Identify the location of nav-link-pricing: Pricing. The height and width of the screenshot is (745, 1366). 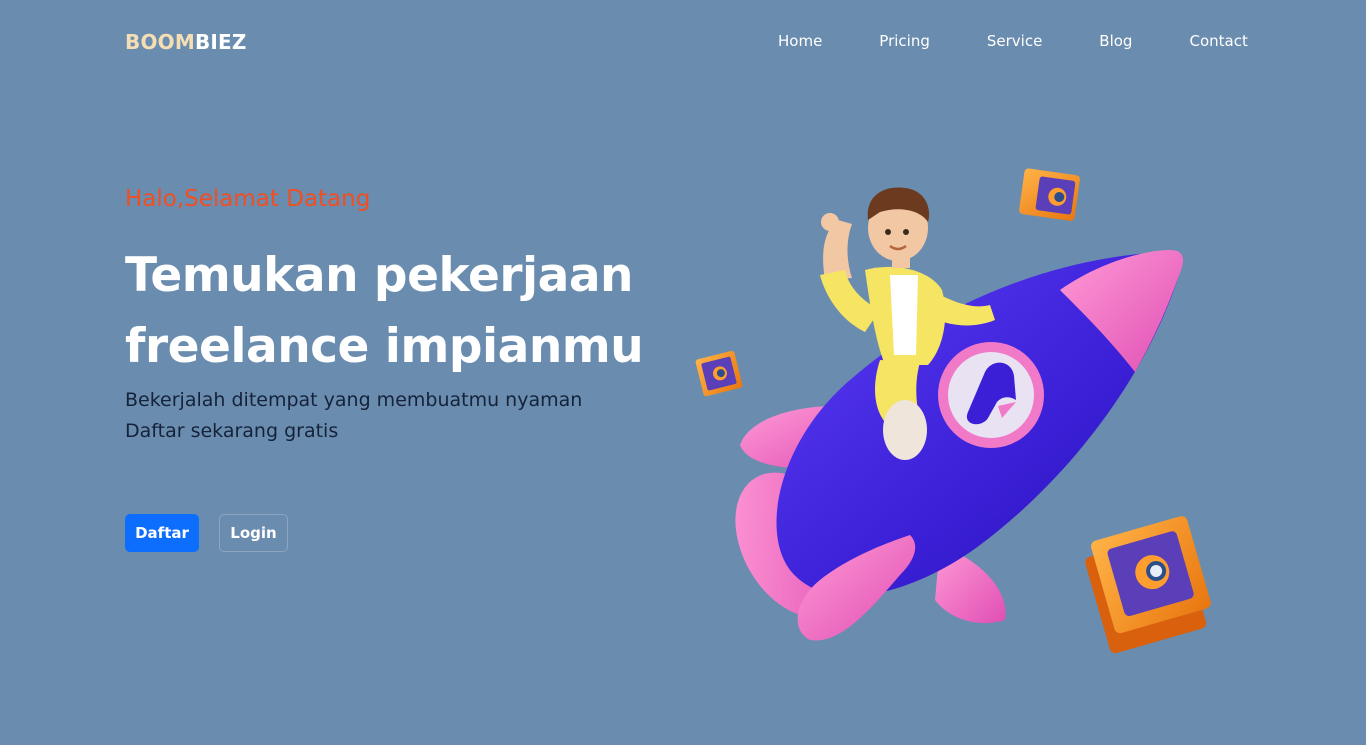
(904, 41).